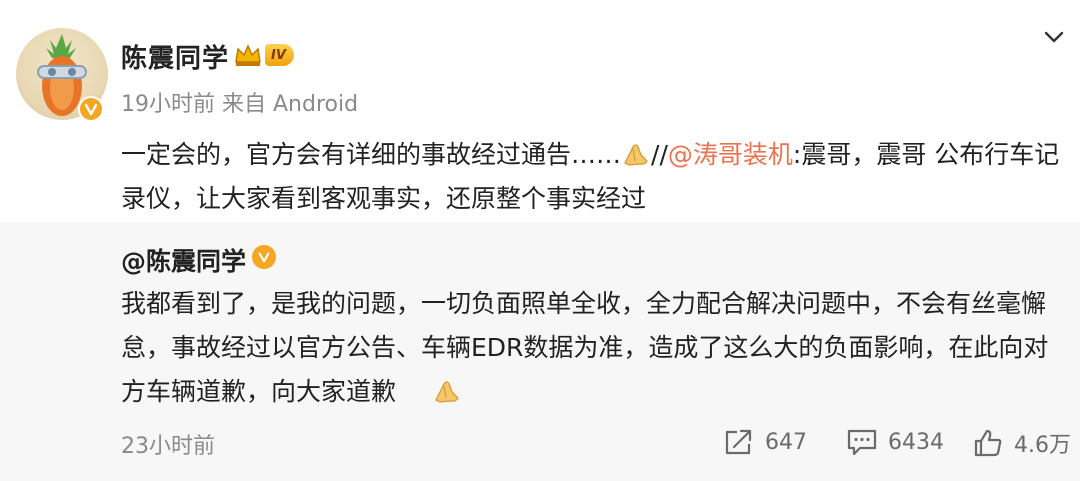 The image size is (1080, 481). I want to click on crown-icon, so click(248, 55).